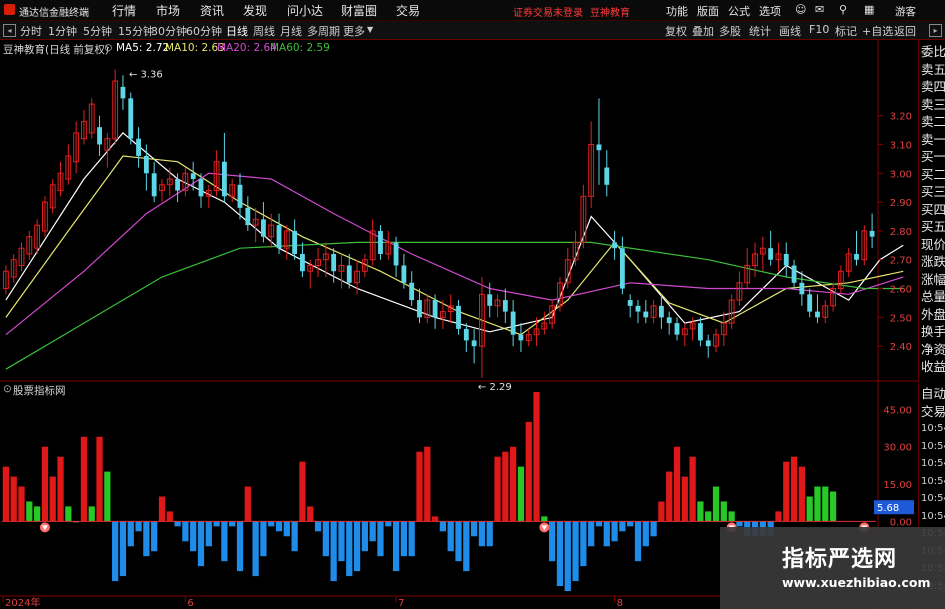  What do you see at coordinates (124, 10) in the screenshot?
I see `menu-quotes: 行情` at bounding box center [124, 10].